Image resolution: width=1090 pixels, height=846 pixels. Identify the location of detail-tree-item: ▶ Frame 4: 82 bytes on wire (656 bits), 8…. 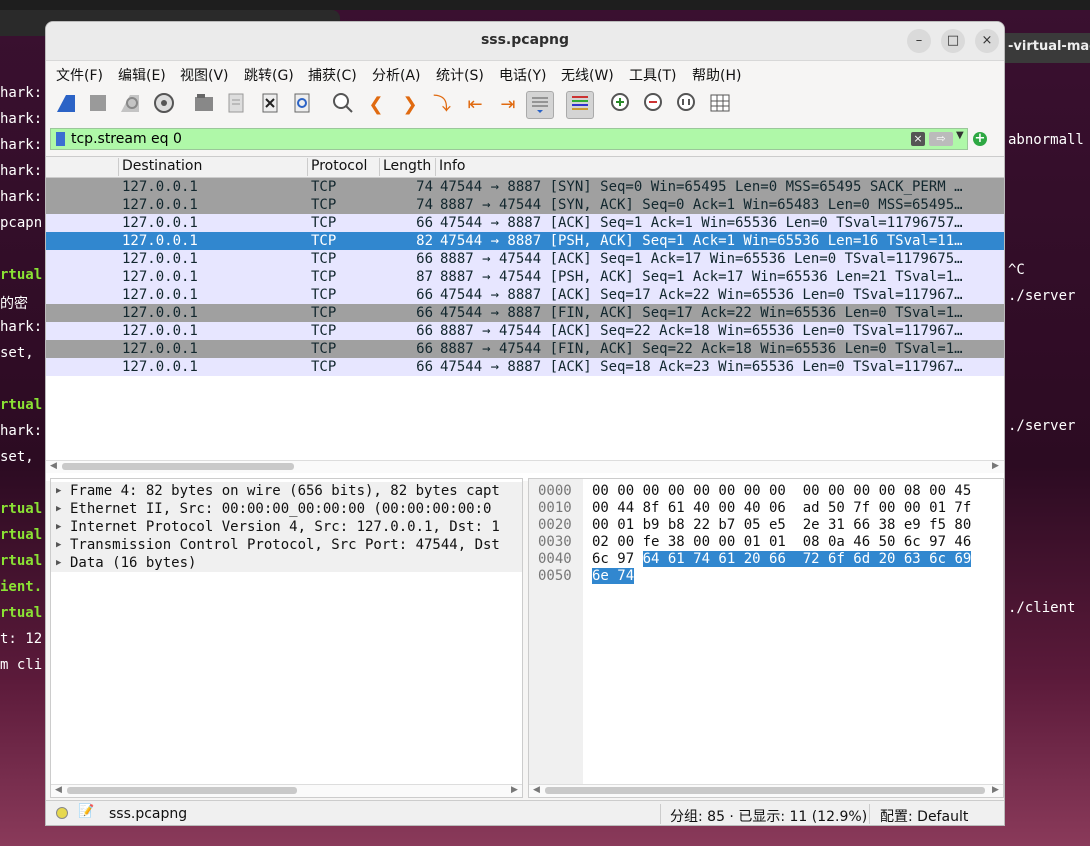
(286, 491).